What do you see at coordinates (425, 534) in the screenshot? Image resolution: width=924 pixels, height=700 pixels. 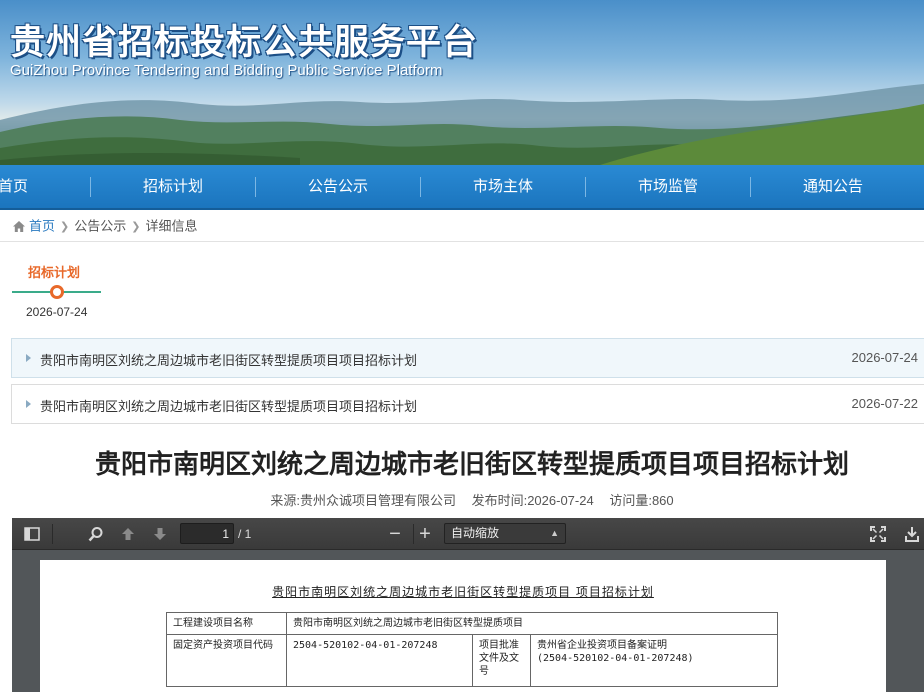 I see `zoom-in-icon: +` at bounding box center [425, 534].